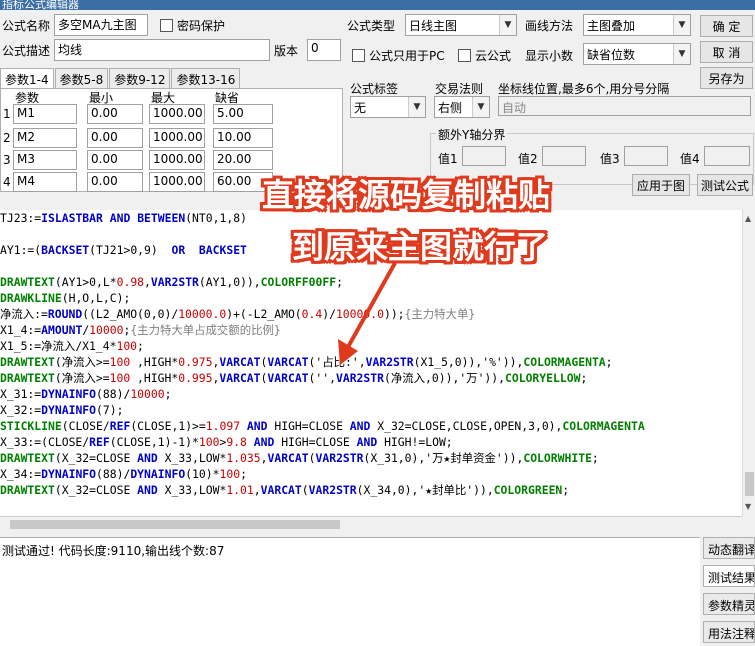 The height and width of the screenshot is (646, 755). What do you see at coordinates (140, 78) in the screenshot?
I see `tab-params-9-12: 参数9-12` at bounding box center [140, 78].